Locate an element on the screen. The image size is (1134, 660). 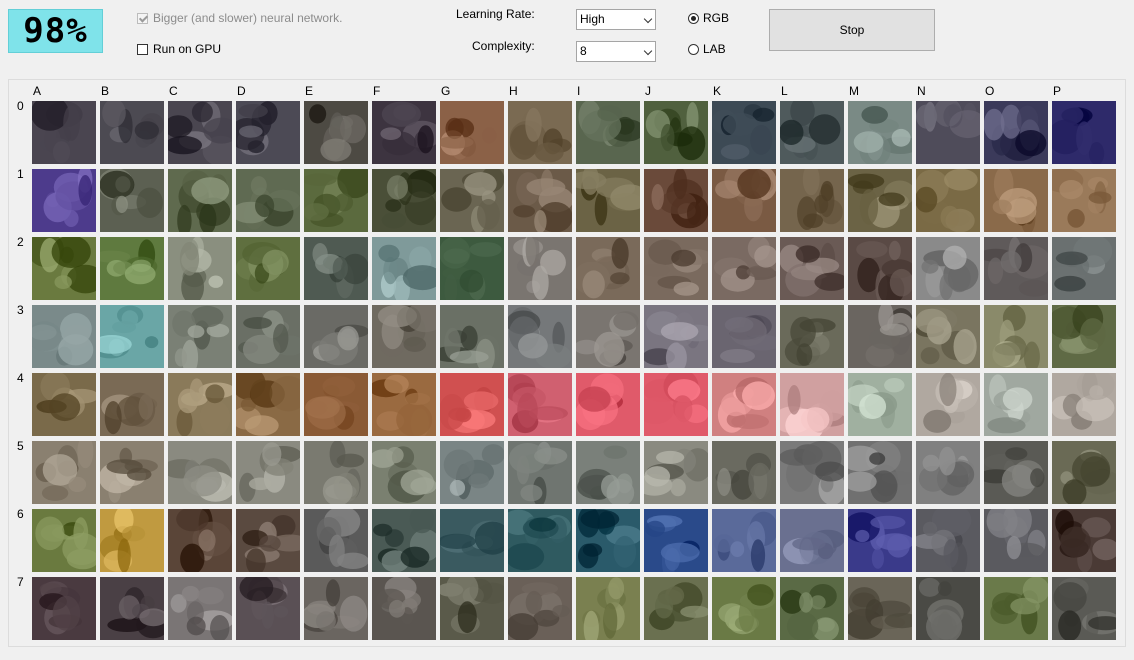
column-label-e: E is located at coordinates (309, 91).